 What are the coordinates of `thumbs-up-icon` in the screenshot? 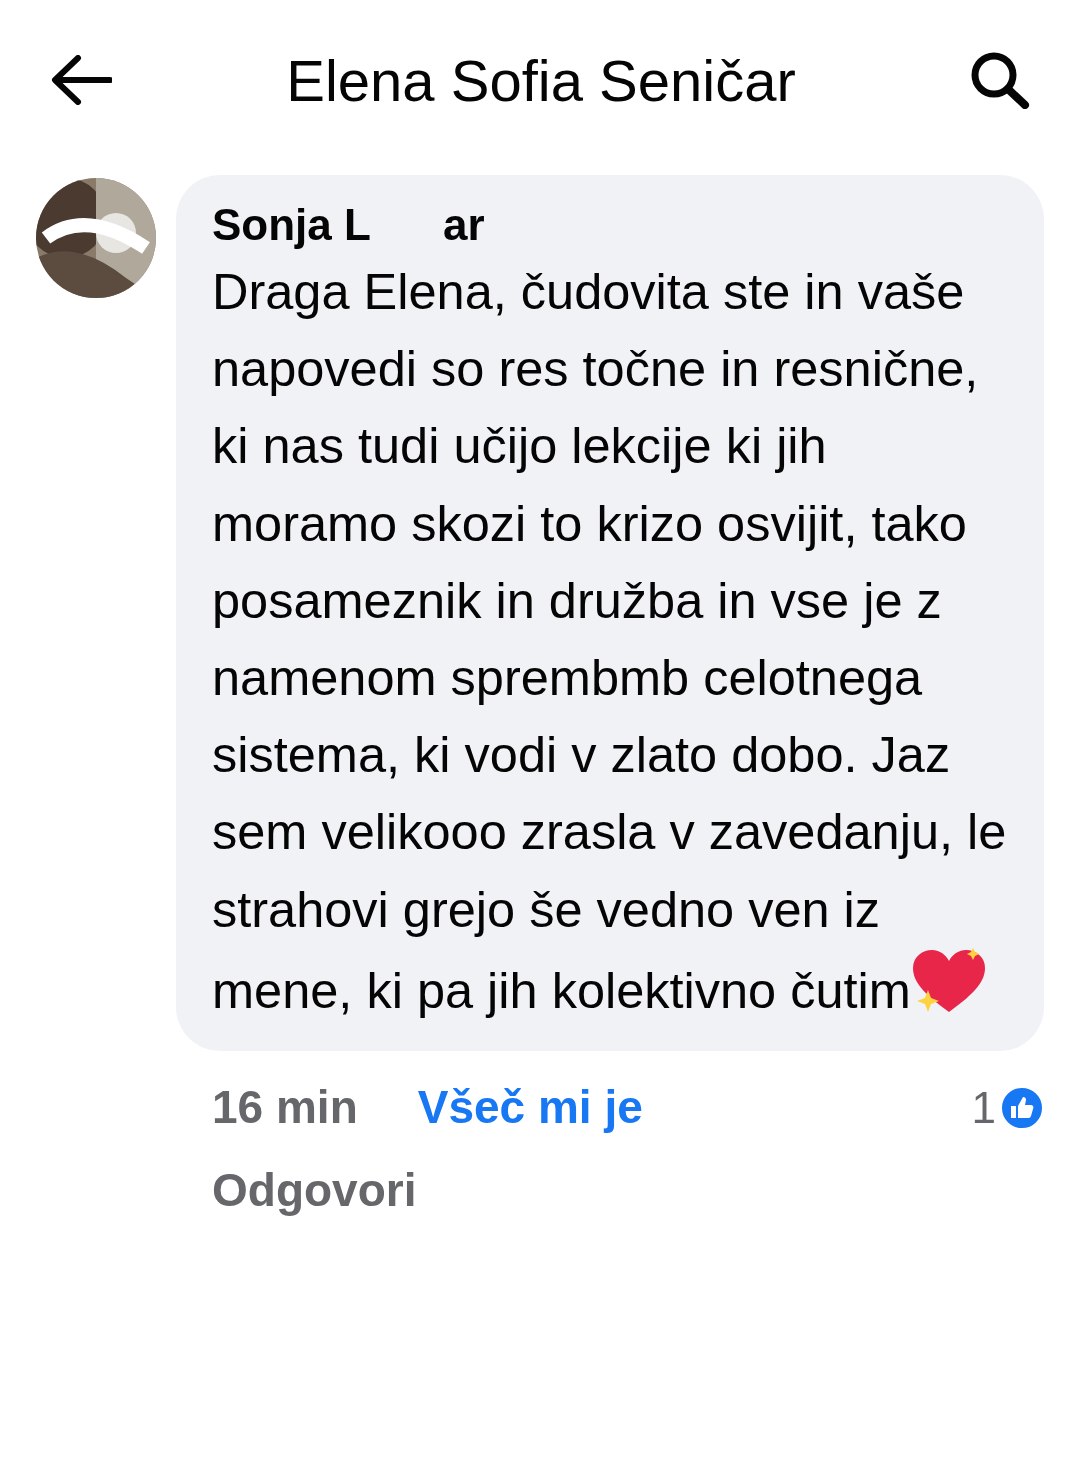 It's located at (1022, 1107).